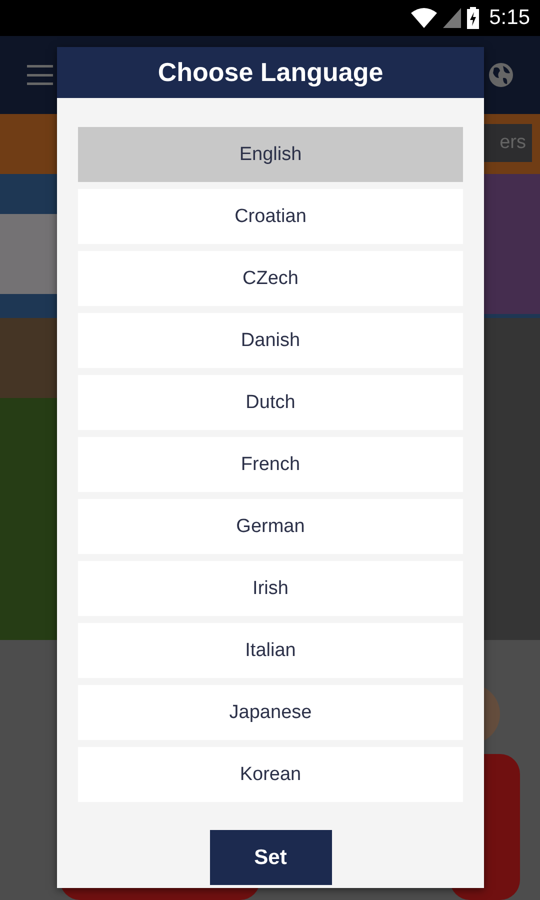 The height and width of the screenshot is (900, 540). I want to click on language-option: French, so click(270, 464).